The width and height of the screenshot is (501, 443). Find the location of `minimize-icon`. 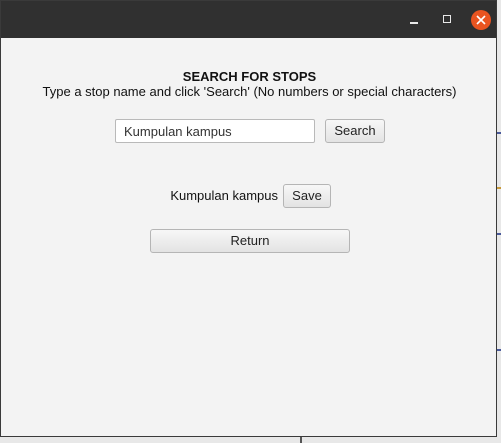

minimize-icon is located at coordinates (414, 20).